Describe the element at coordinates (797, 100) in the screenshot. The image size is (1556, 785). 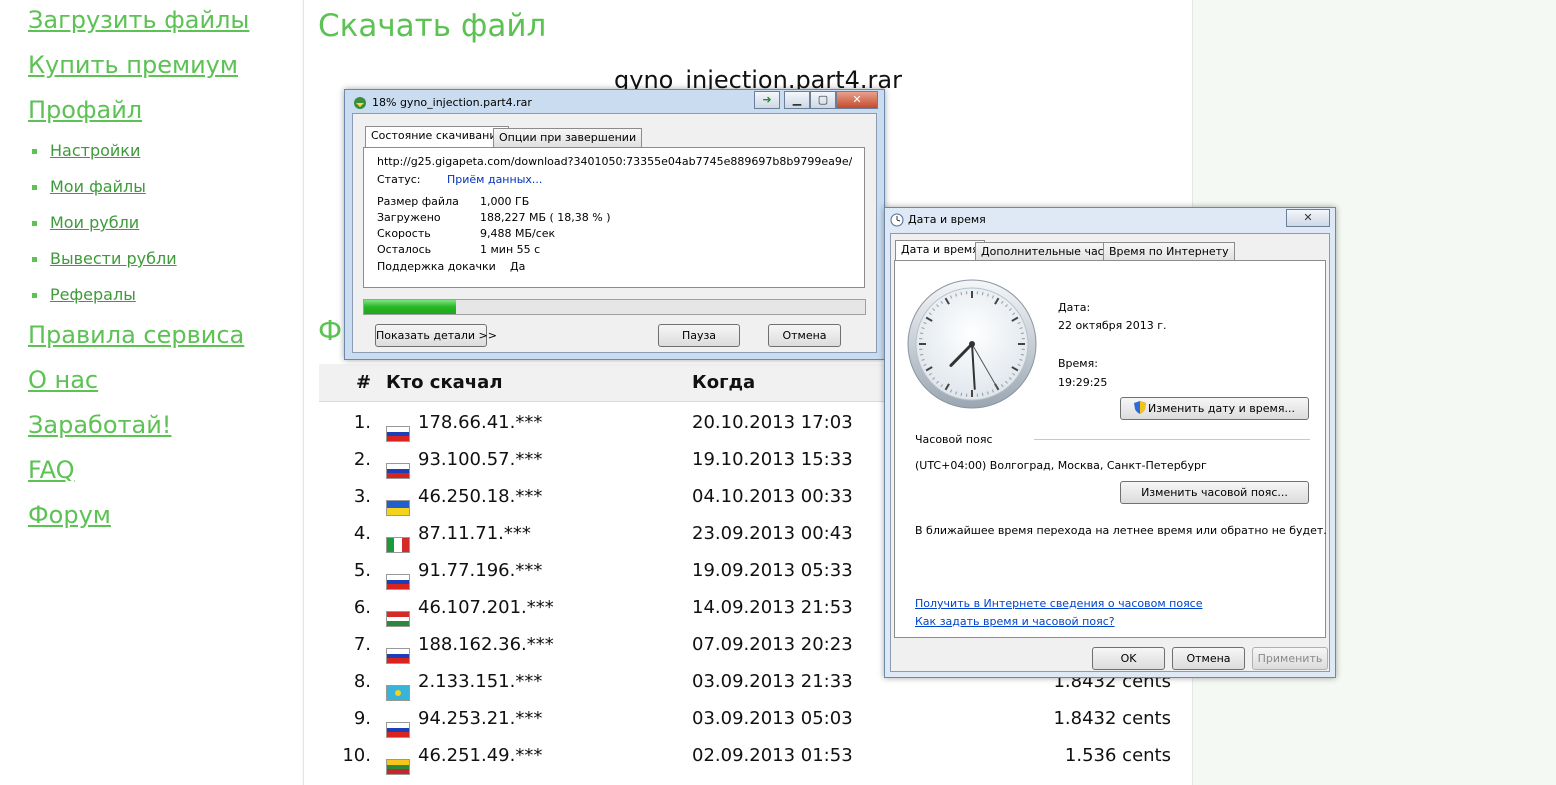
I see `minimize-button: ▁` at that location.